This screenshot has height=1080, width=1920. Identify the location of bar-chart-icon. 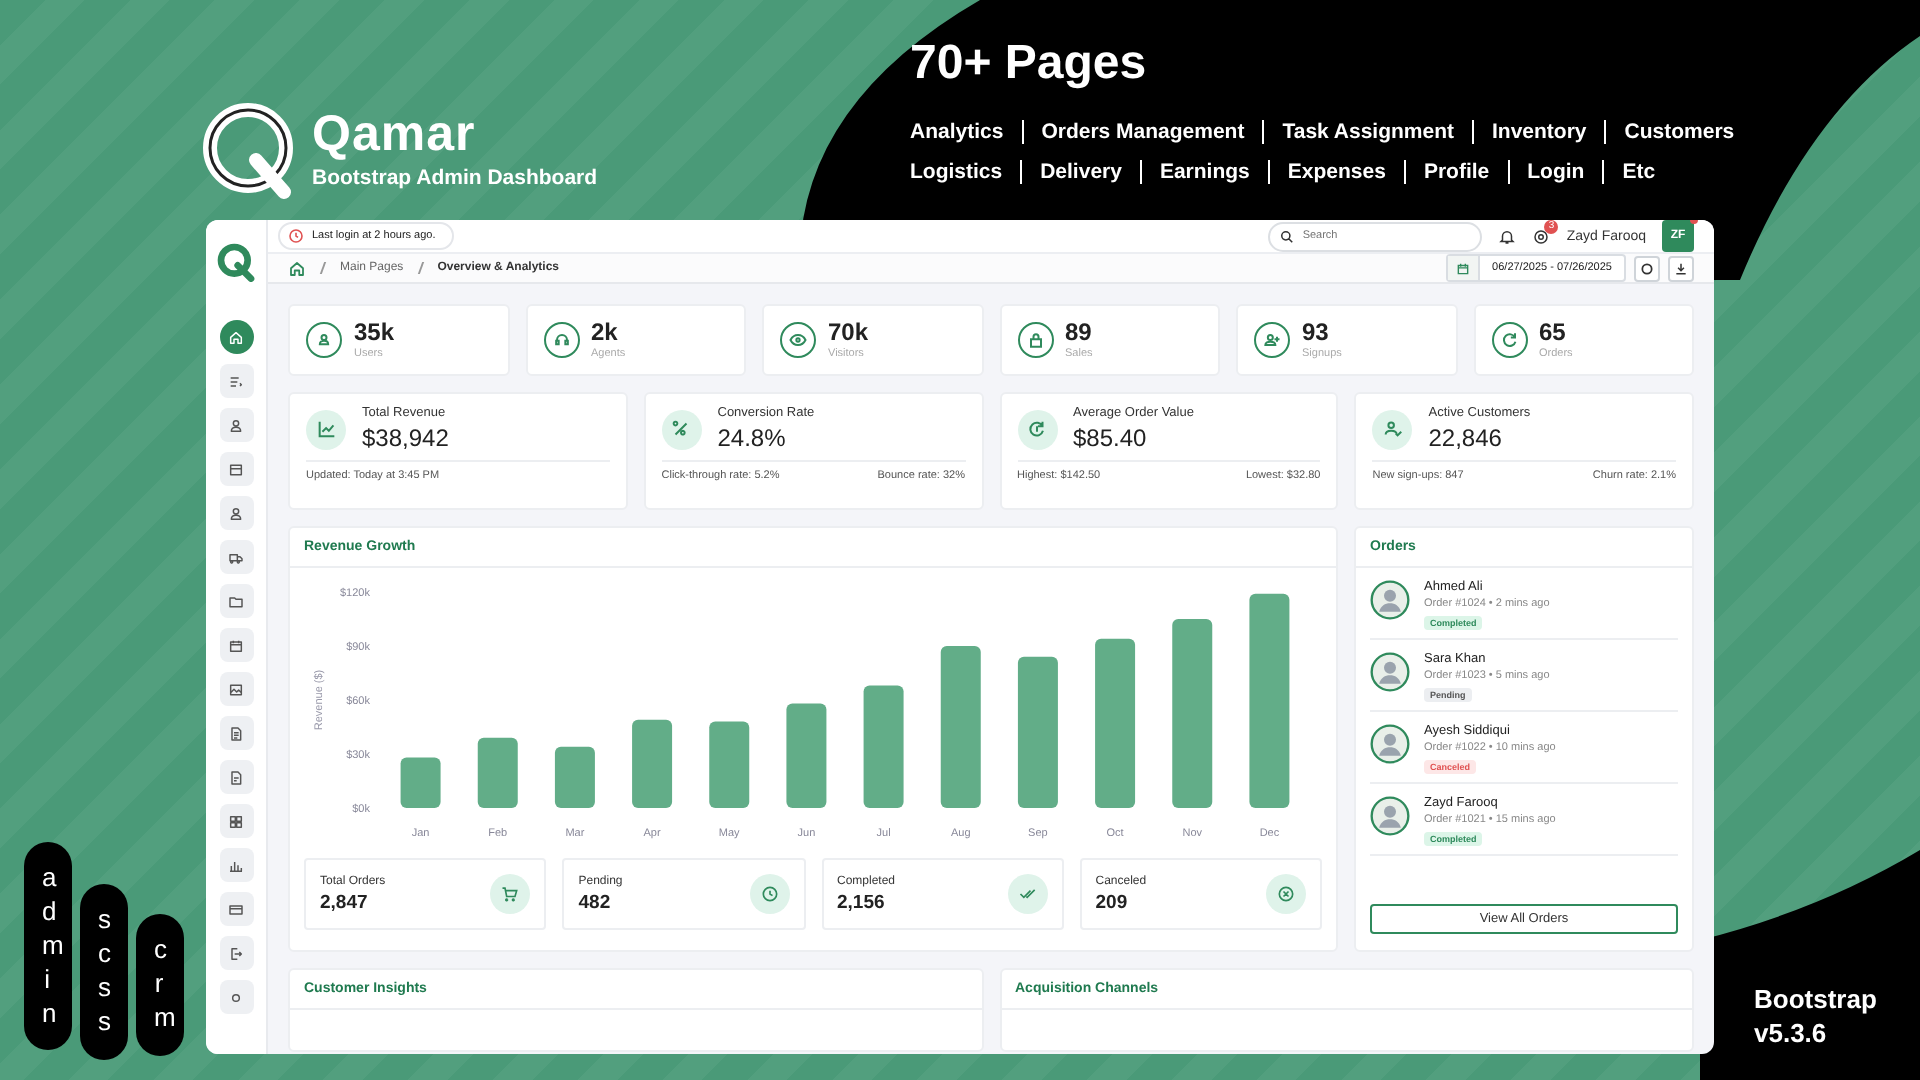
(236, 865).